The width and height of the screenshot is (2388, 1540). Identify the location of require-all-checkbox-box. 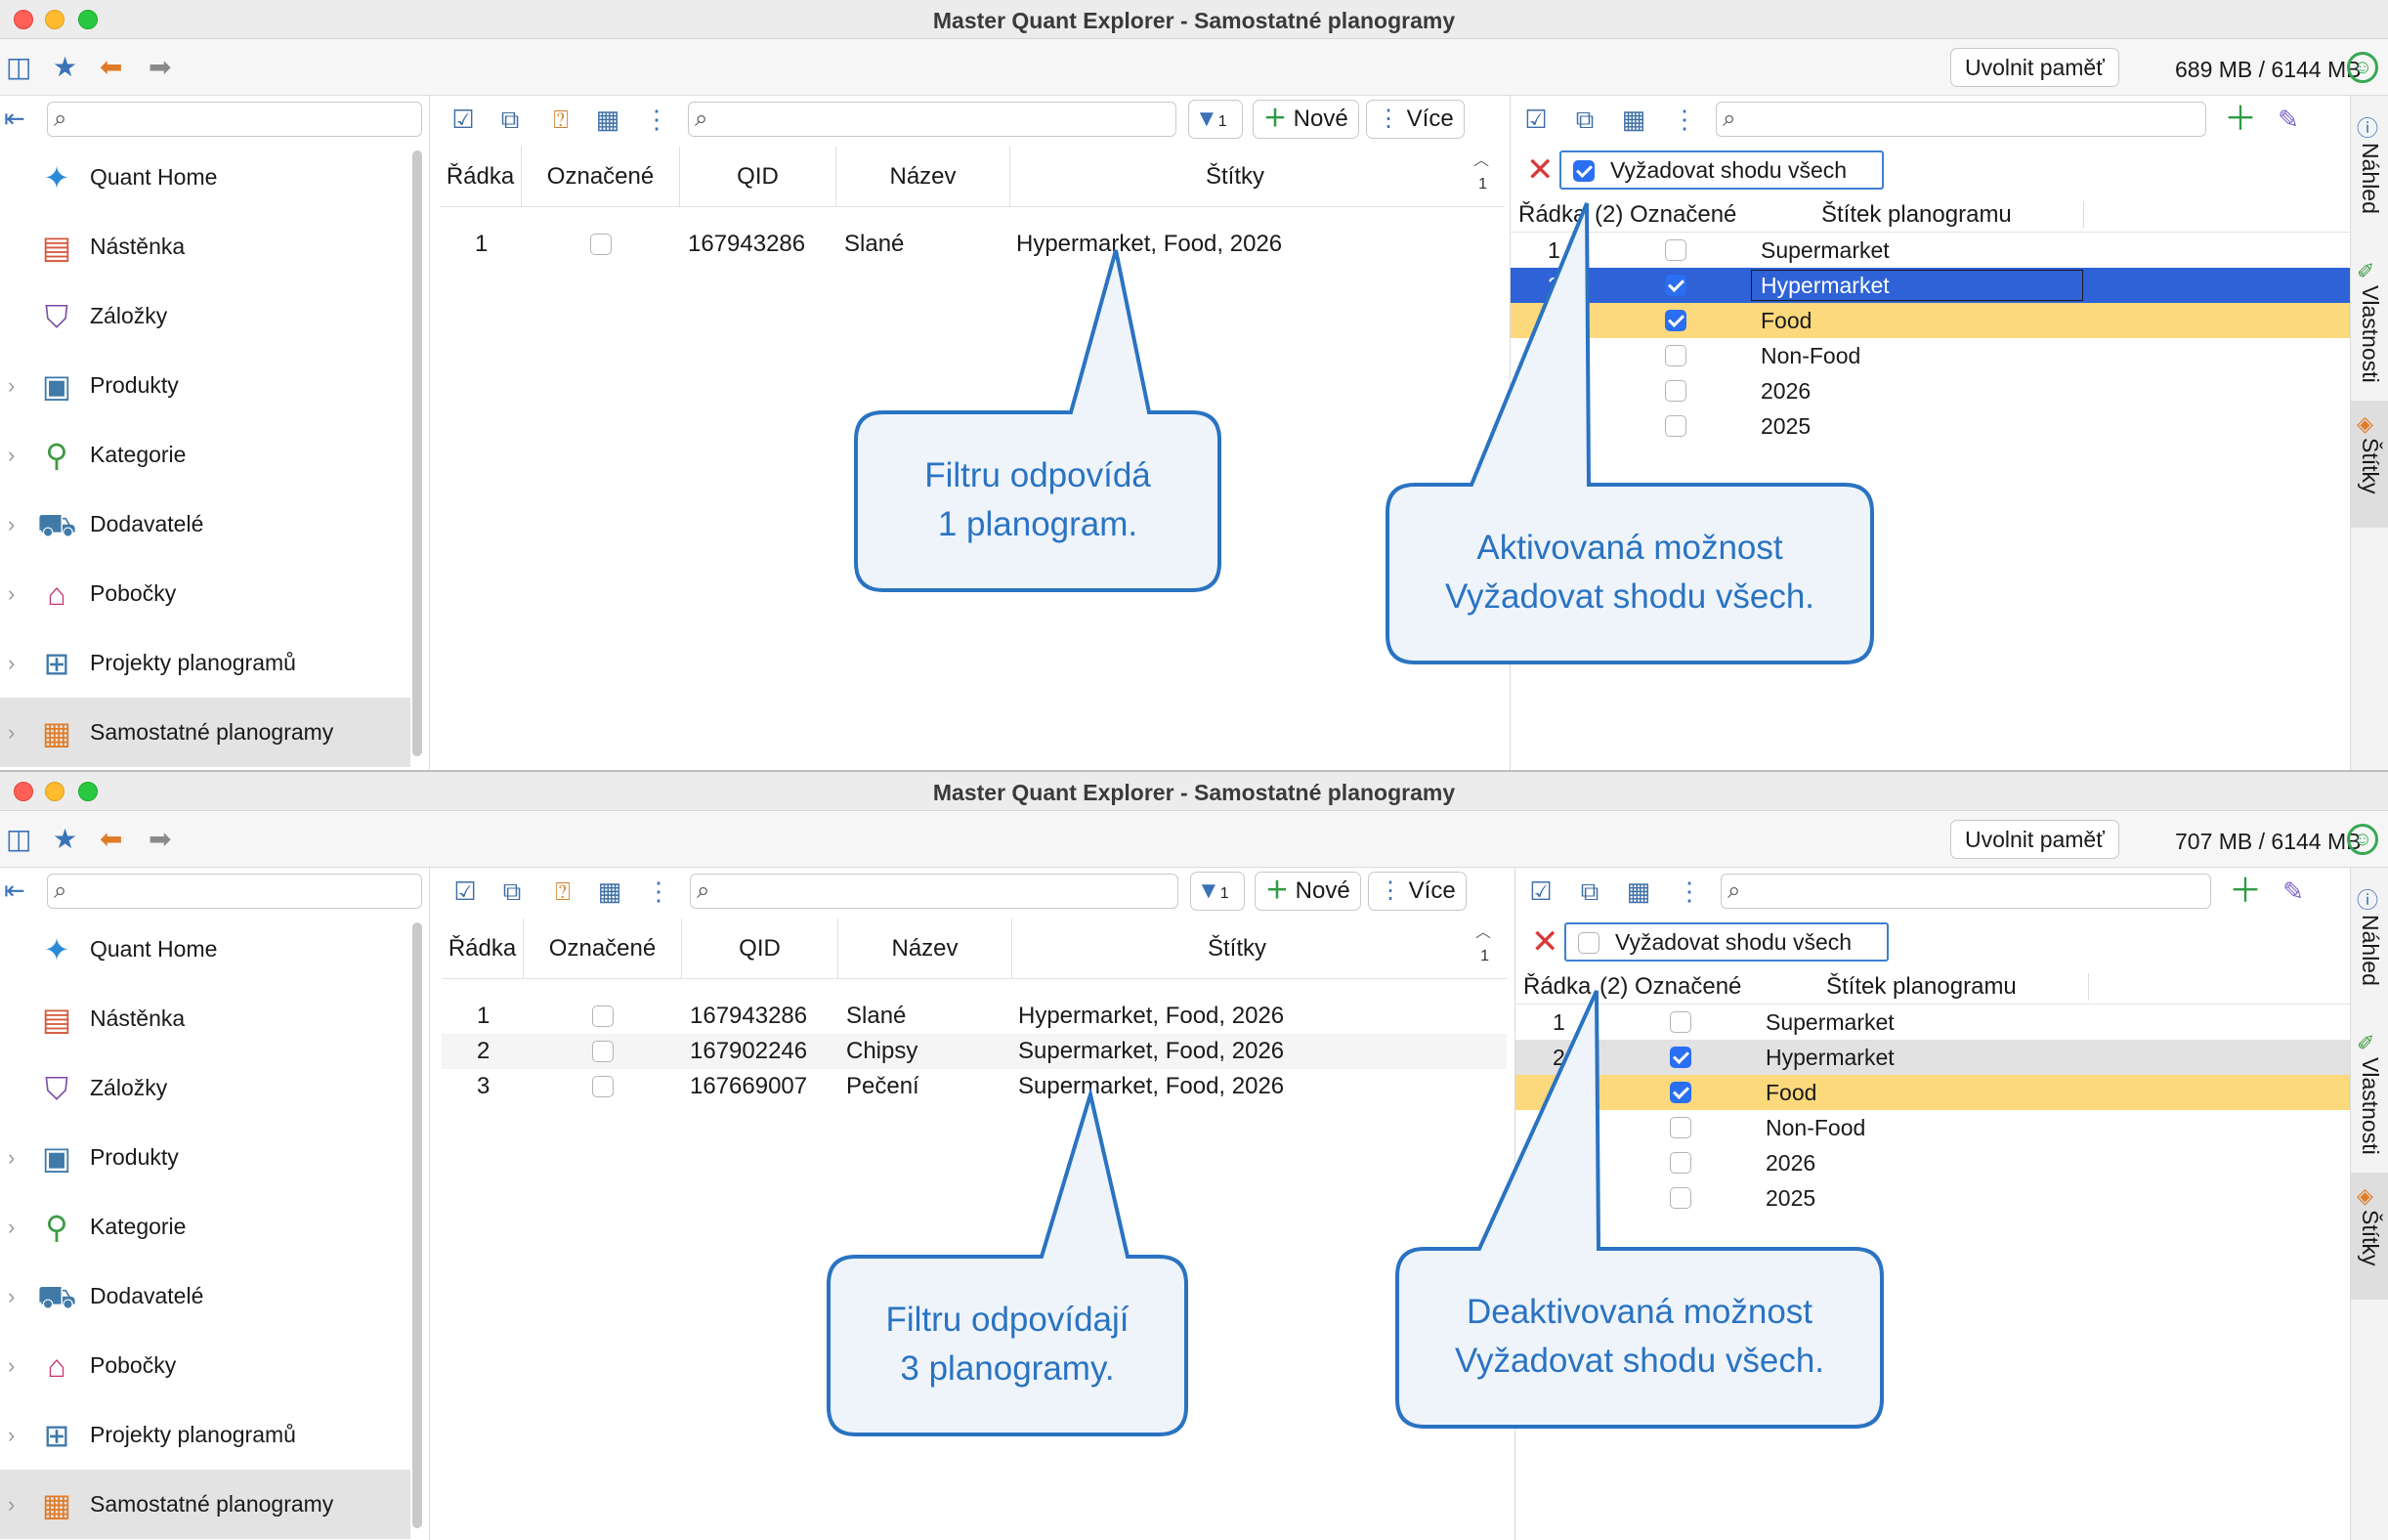
(1584, 171).